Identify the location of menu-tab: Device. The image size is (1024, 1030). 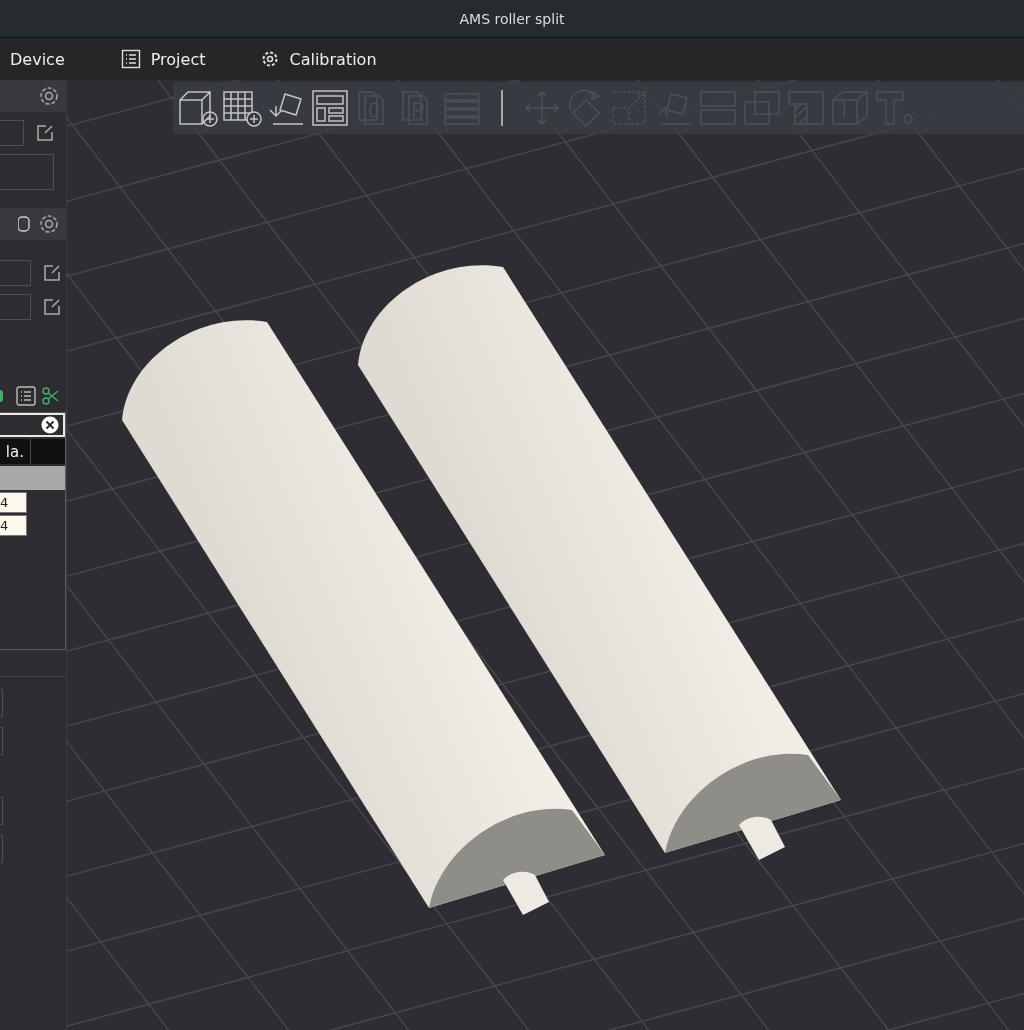
(37, 59).